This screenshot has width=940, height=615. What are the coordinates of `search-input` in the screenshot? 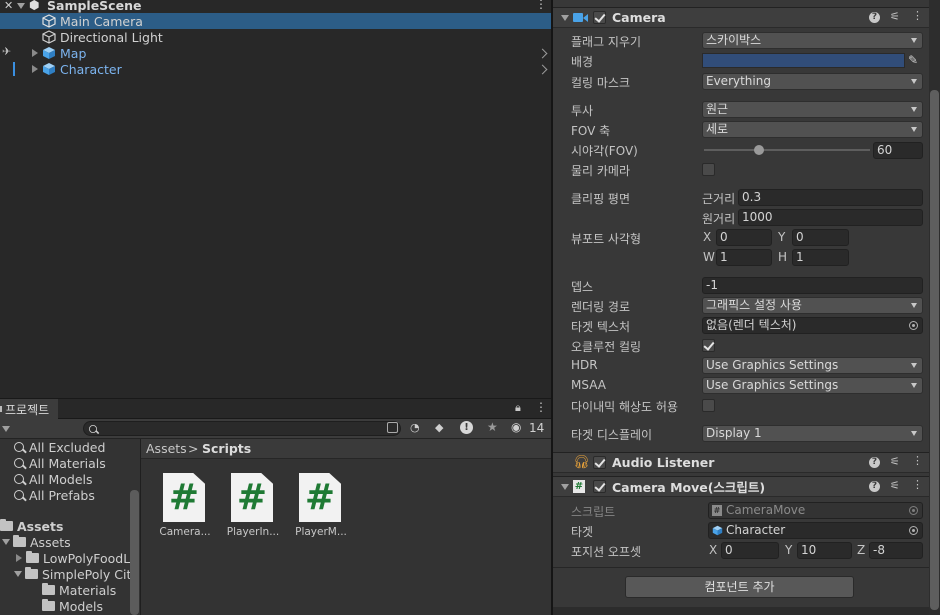 It's located at (242, 428).